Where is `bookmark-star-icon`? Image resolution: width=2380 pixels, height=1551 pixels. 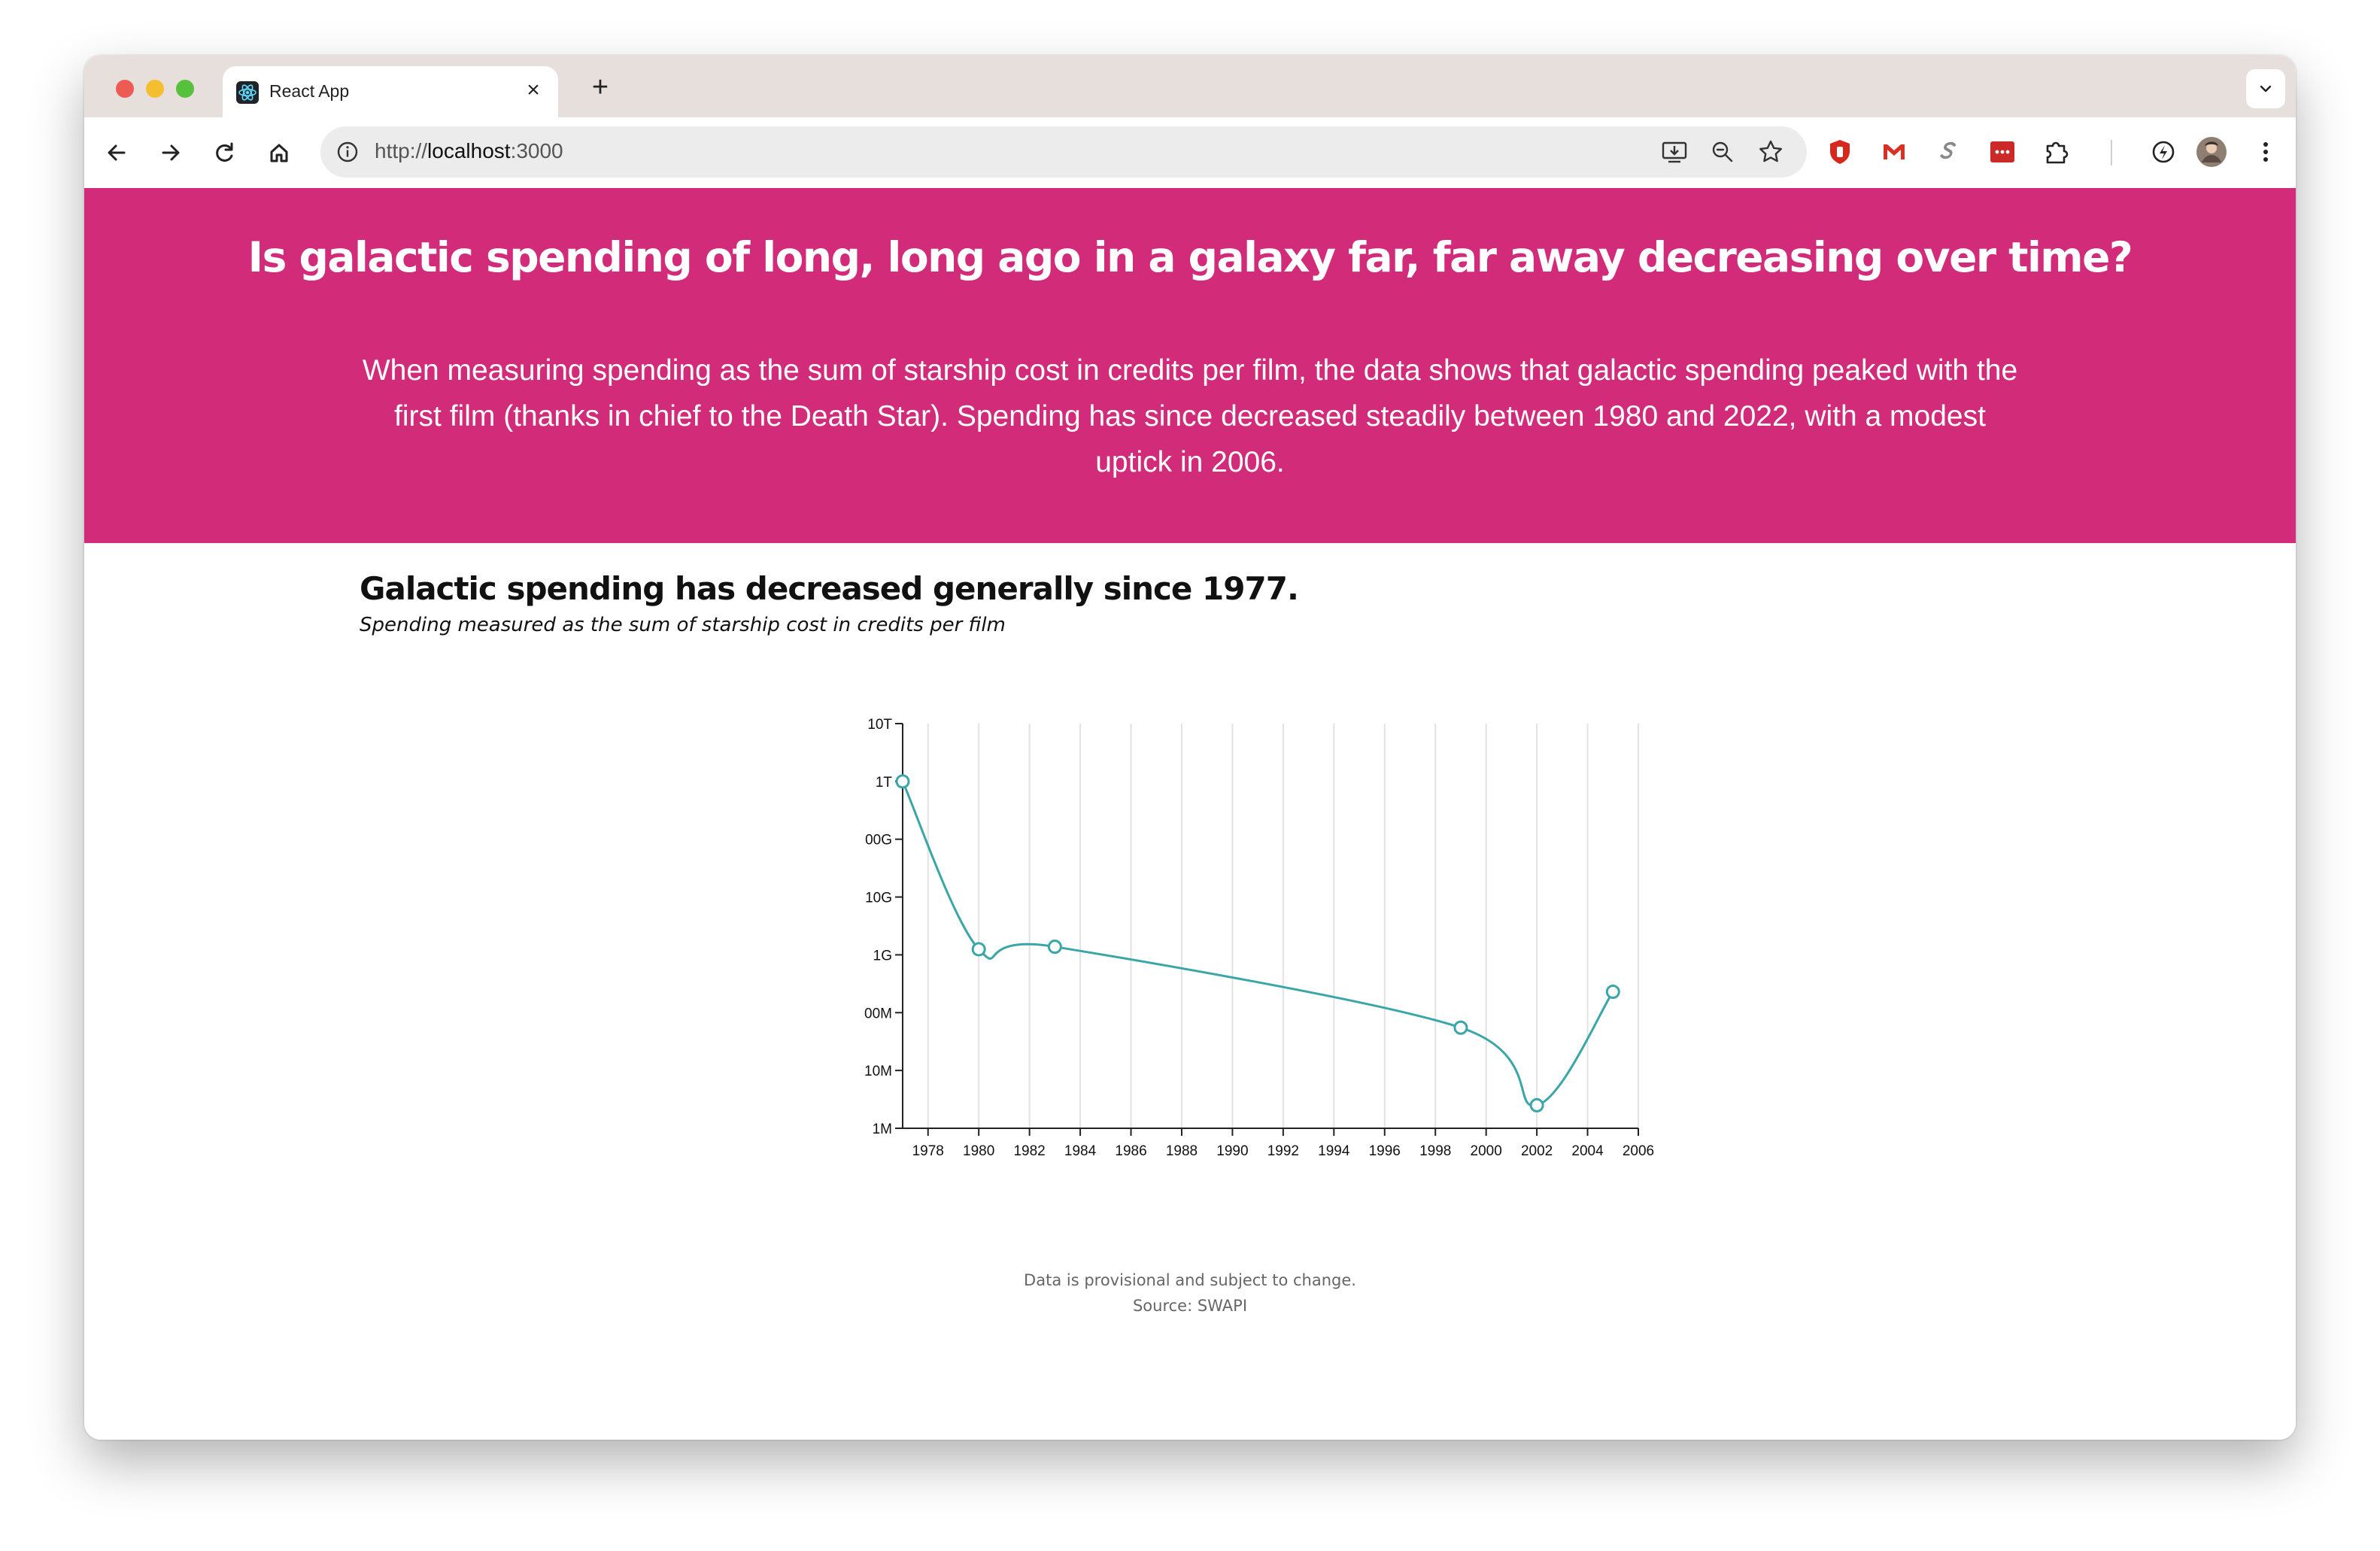
bookmark-star-icon is located at coordinates (1771, 152).